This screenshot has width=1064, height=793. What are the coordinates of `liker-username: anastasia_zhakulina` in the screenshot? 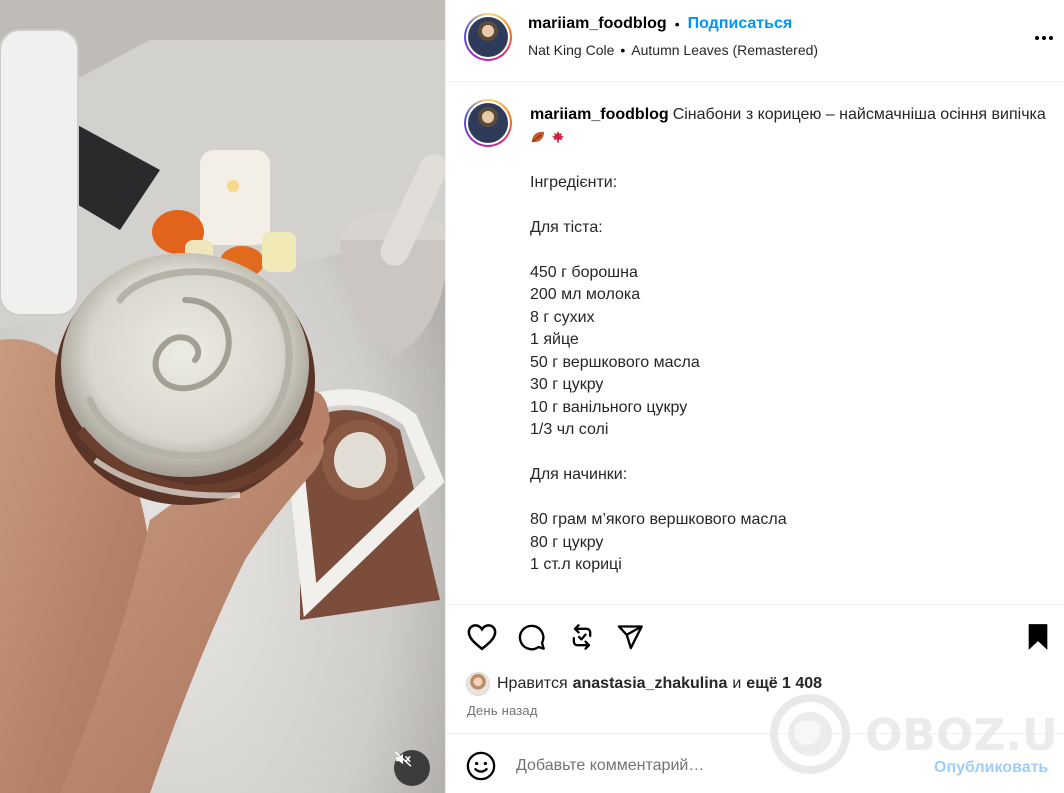 It's located at (650, 684).